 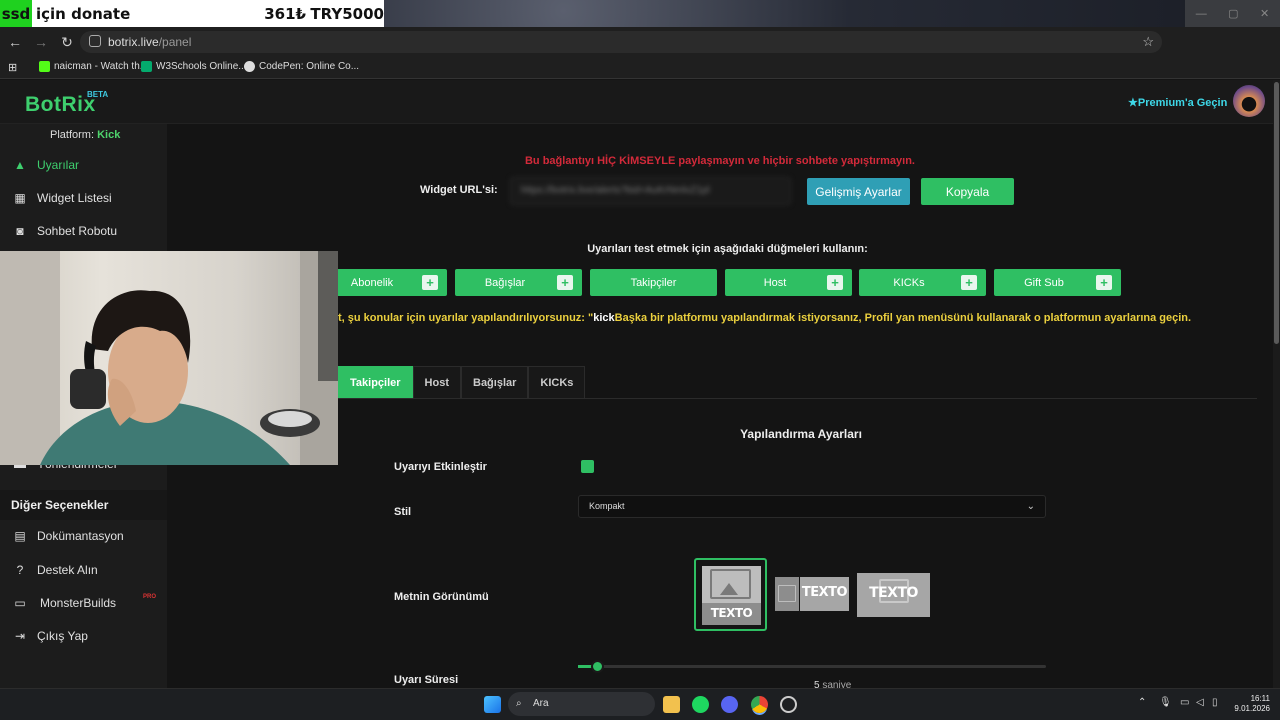 What do you see at coordinates (832, 13) in the screenshot?
I see `titlebar-background` at bounding box center [832, 13].